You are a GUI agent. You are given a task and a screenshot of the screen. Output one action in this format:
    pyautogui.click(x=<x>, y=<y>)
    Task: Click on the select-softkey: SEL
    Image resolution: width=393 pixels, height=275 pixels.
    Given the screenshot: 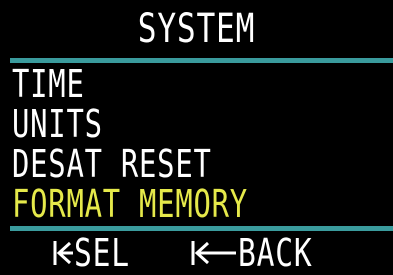 What is the action you would take?
    pyautogui.click(x=99, y=253)
    